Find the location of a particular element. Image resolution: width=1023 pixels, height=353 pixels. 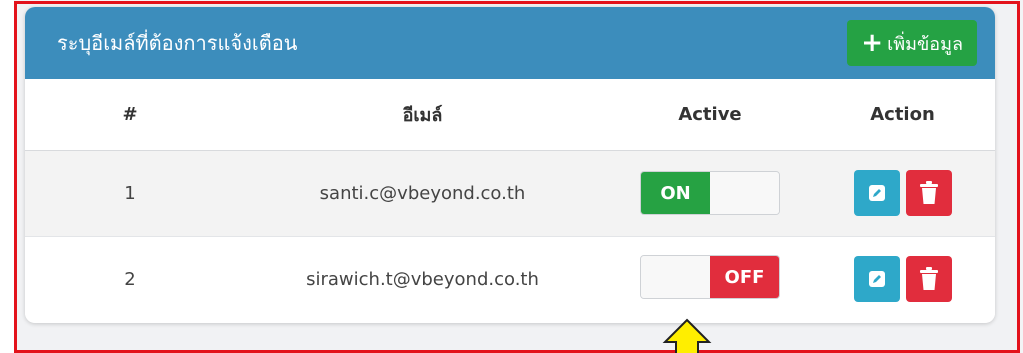

active-toggle: ON is located at coordinates (710, 193).